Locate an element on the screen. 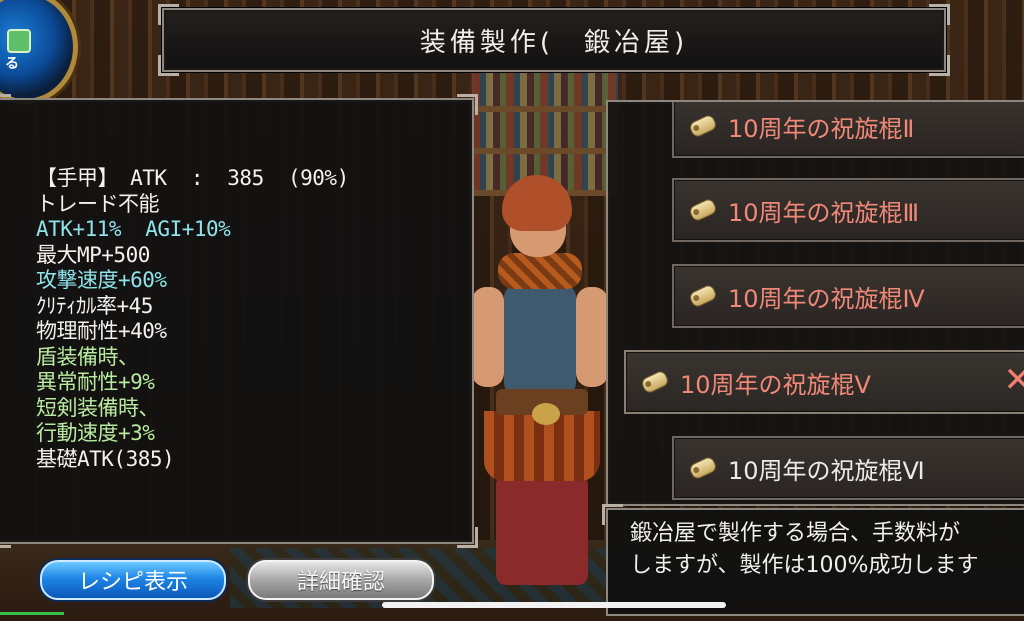  stat-line: 盾装備時、 is located at coordinates (87, 356).